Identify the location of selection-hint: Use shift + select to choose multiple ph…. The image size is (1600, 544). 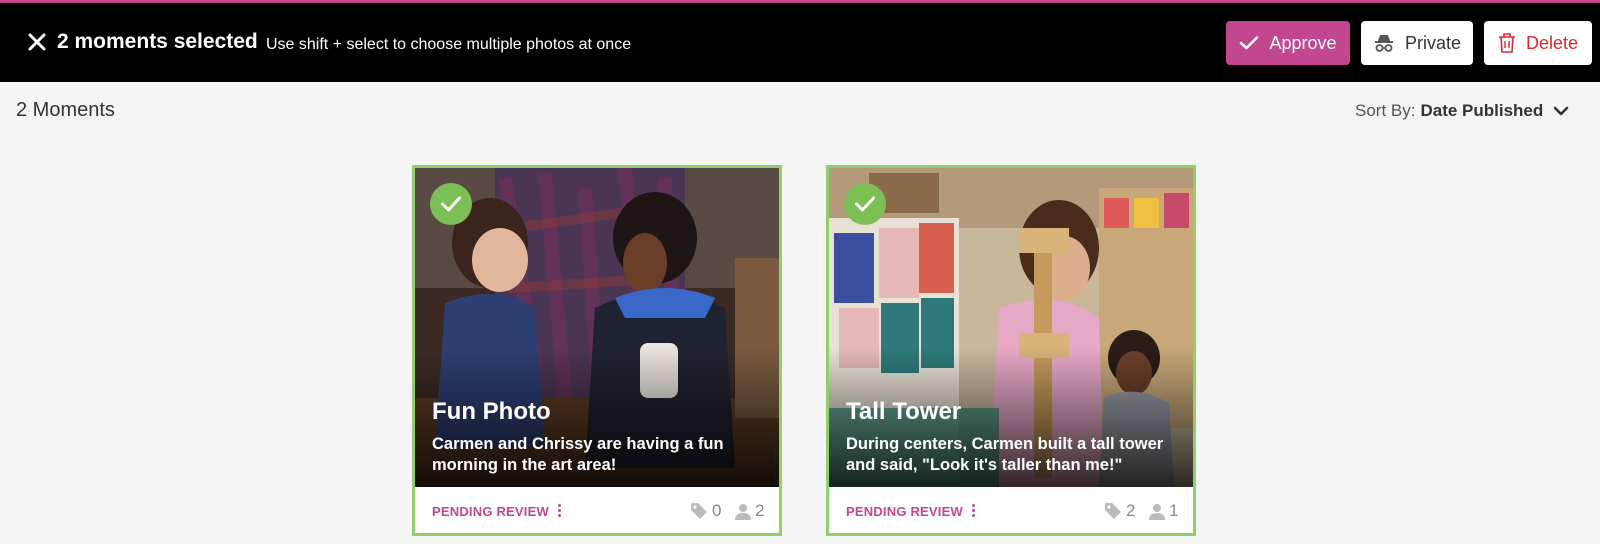
(449, 44).